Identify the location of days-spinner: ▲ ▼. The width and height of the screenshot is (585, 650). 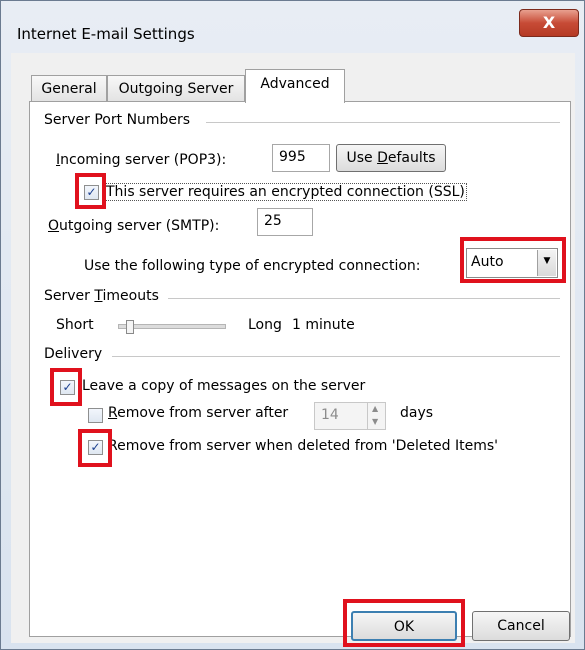
(376, 416).